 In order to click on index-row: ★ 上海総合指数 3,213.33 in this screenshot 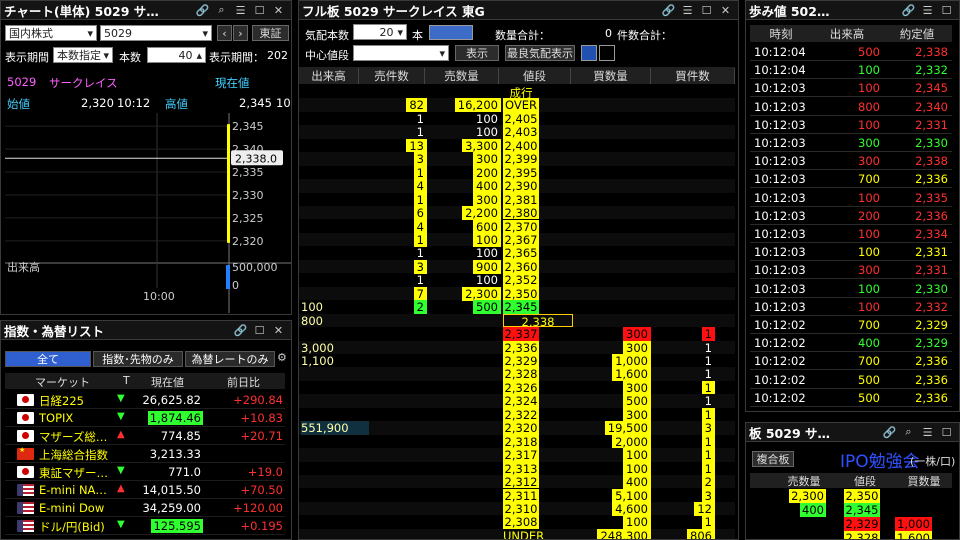, I will do `click(145, 454)`.